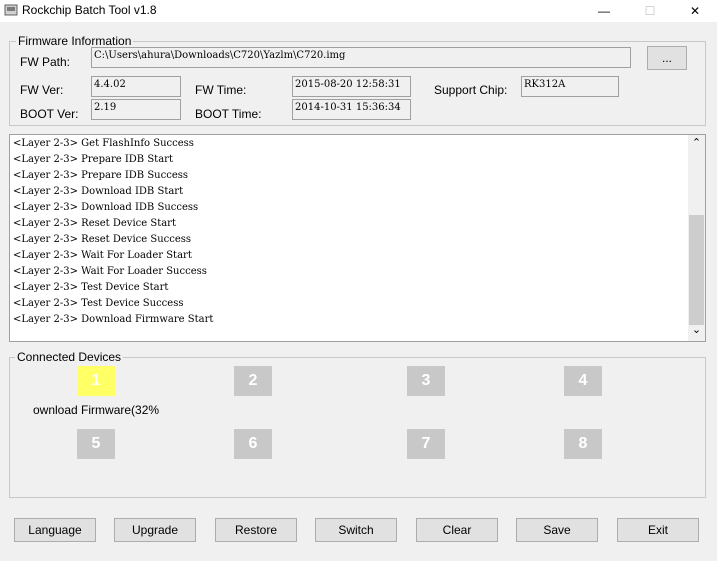 The height and width of the screenshot is (561, 717). What do you see at coordinates (102, 255) in the screenshot?
I see `log-line: <Layer 2-3> Wait For Loader Start` at bounding box center [102, 255].